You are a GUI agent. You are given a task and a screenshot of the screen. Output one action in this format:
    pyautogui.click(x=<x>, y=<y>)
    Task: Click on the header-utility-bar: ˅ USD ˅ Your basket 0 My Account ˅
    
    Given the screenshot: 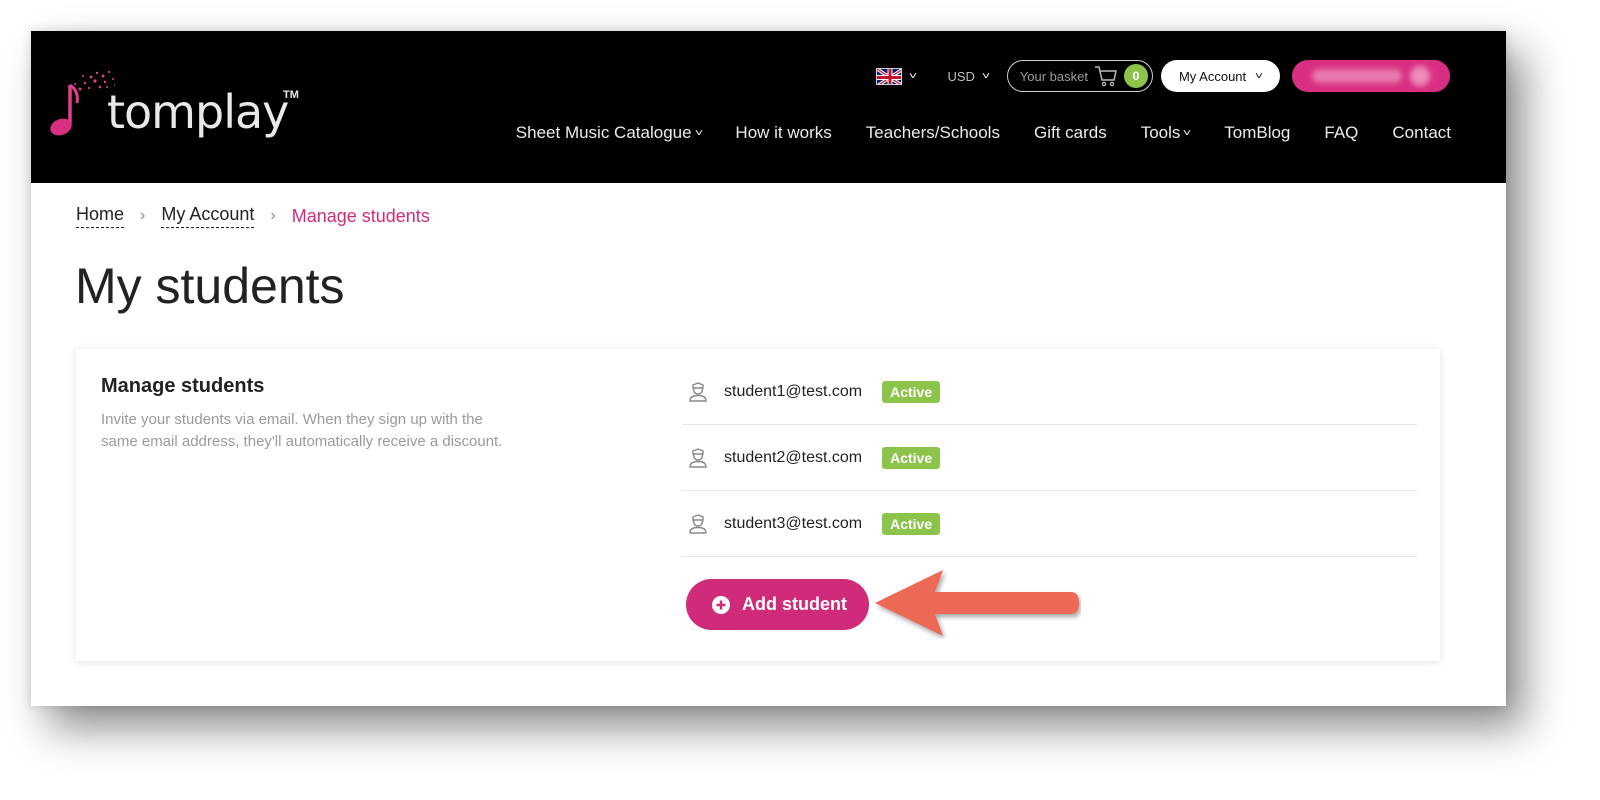 What is the action you would take?
    pyautogui.click(x=1162, y=76)
    